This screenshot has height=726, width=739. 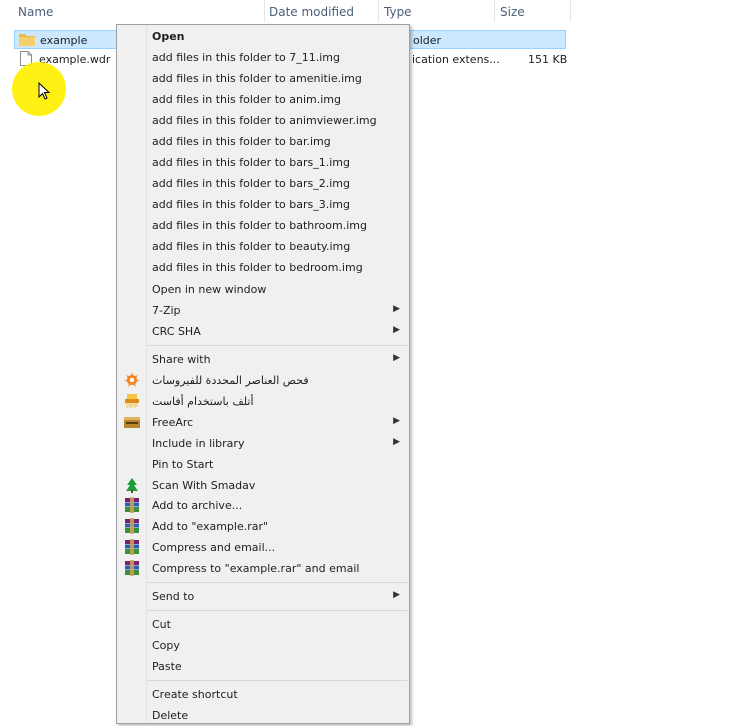 I want to click on menu-item-paste: Paste, so click(x=263, y=666).